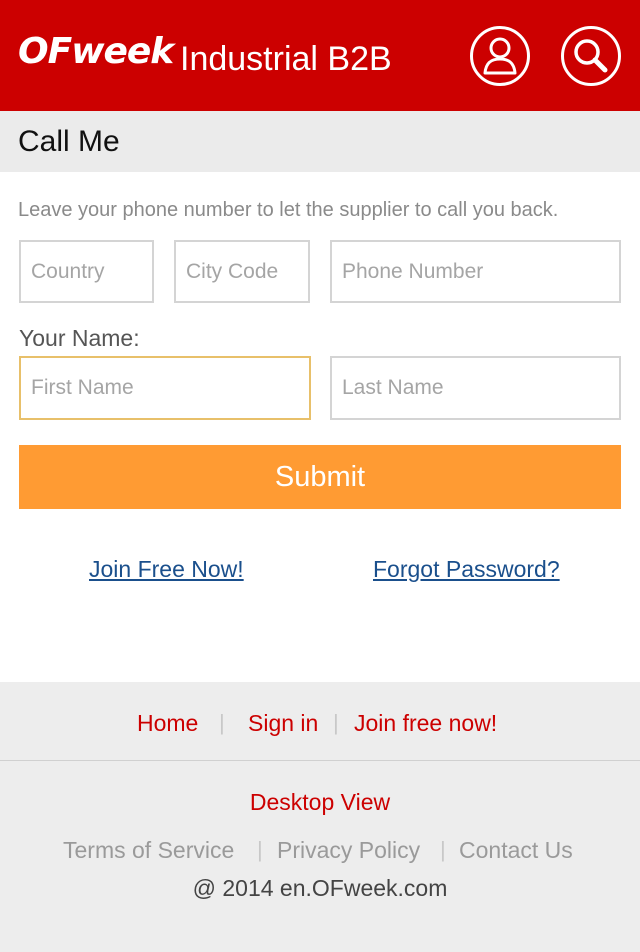  I want to click on forgot-password-link: Forgot Password?, so click(466, 569).